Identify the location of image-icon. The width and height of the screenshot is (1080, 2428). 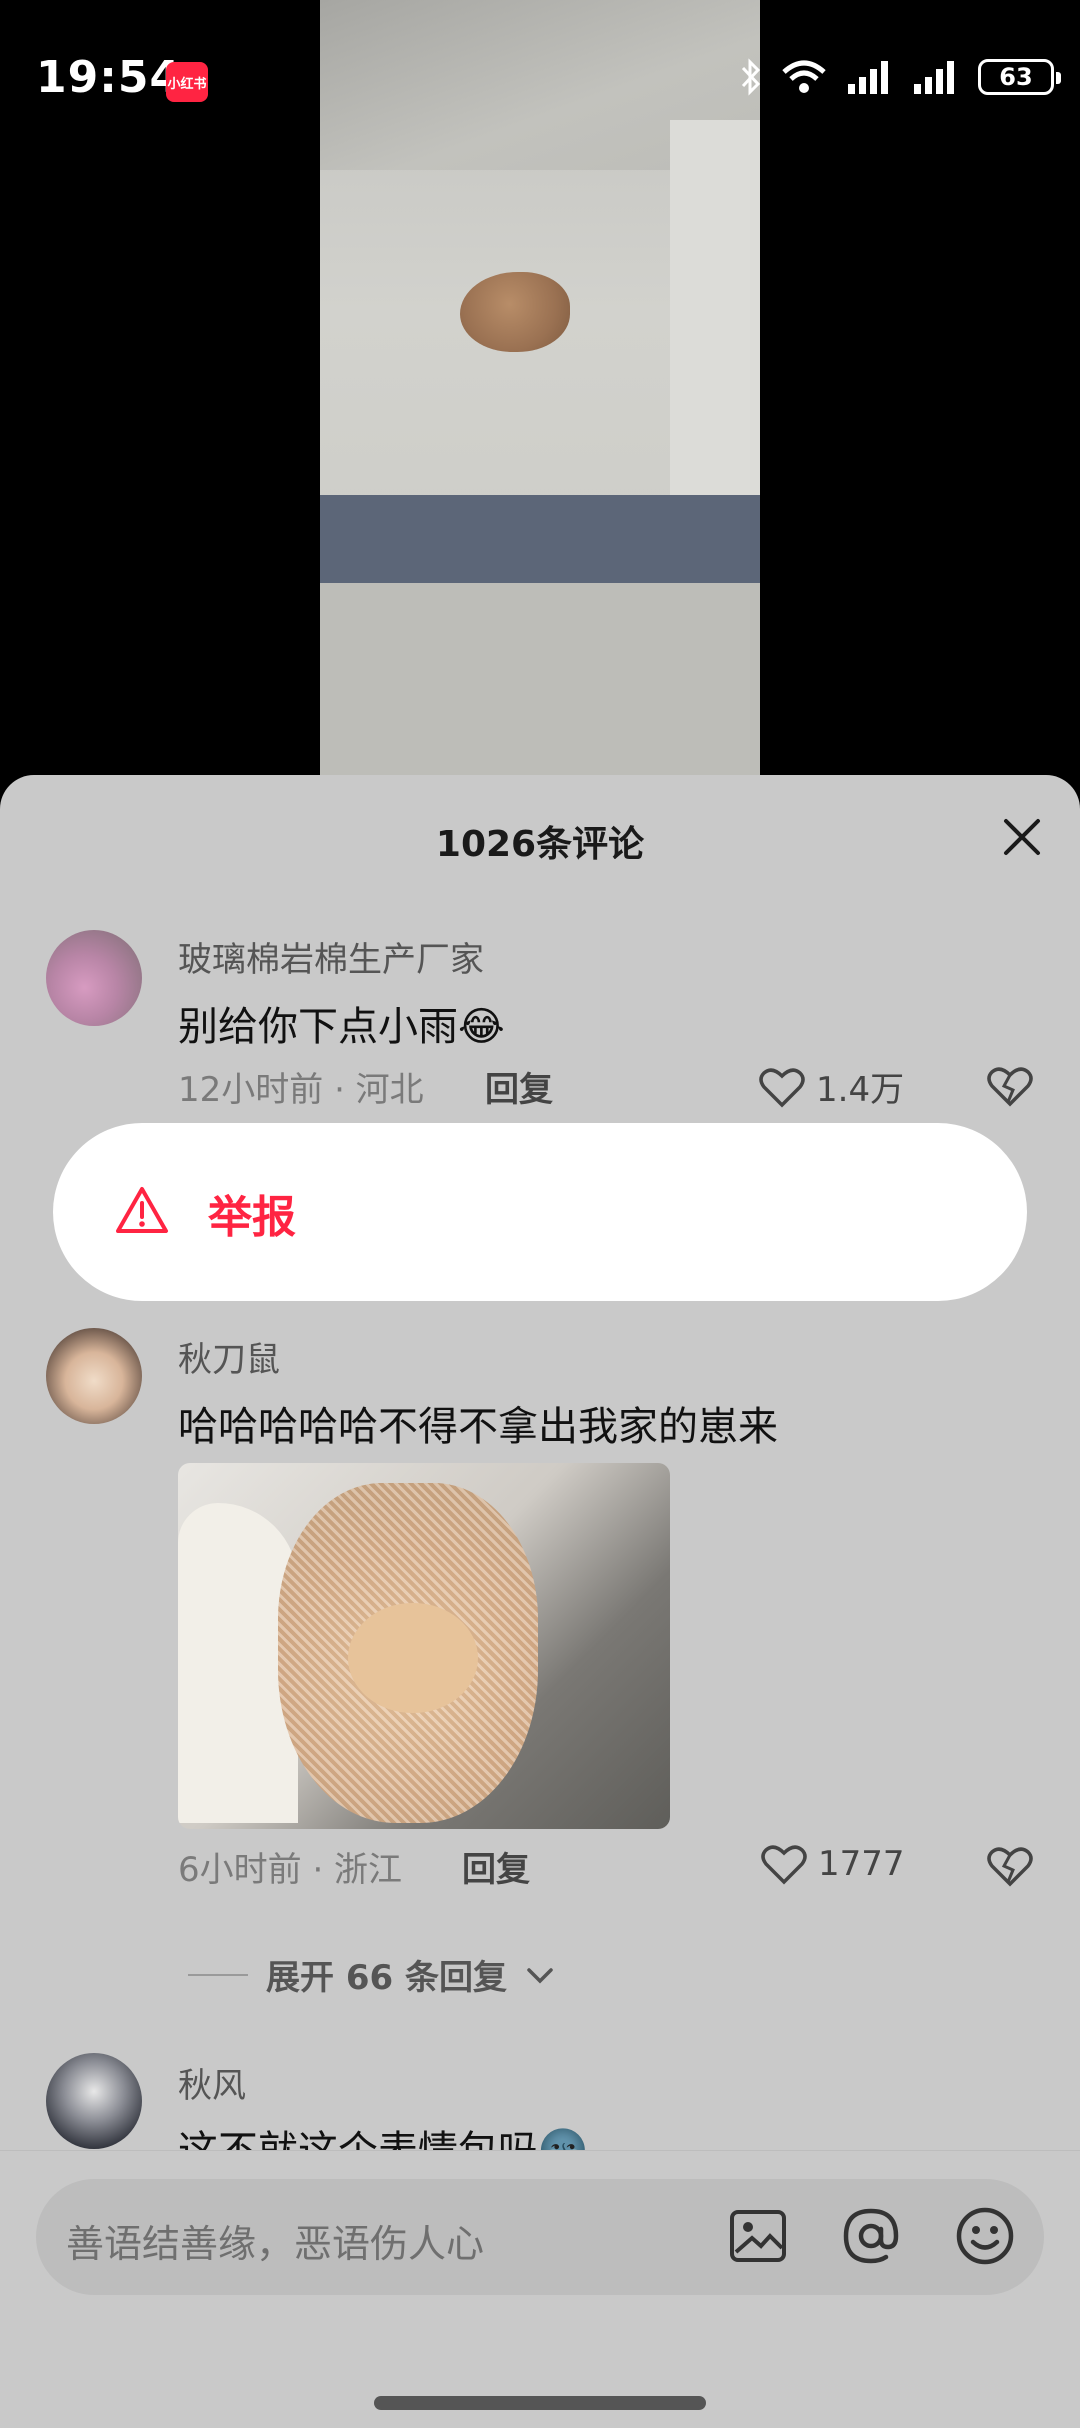
(758, 2236).